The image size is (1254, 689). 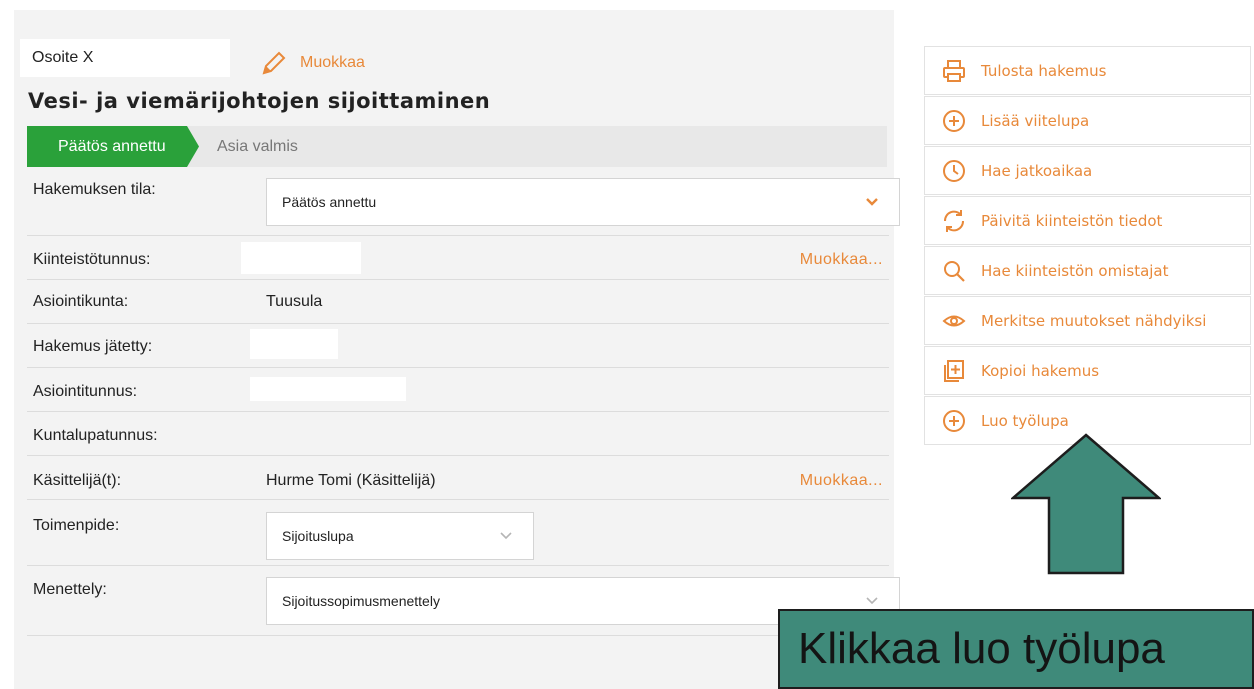 I want to click on form-row-municipality: Asiointikunta: Tuusula, so click(x=458, y=301).